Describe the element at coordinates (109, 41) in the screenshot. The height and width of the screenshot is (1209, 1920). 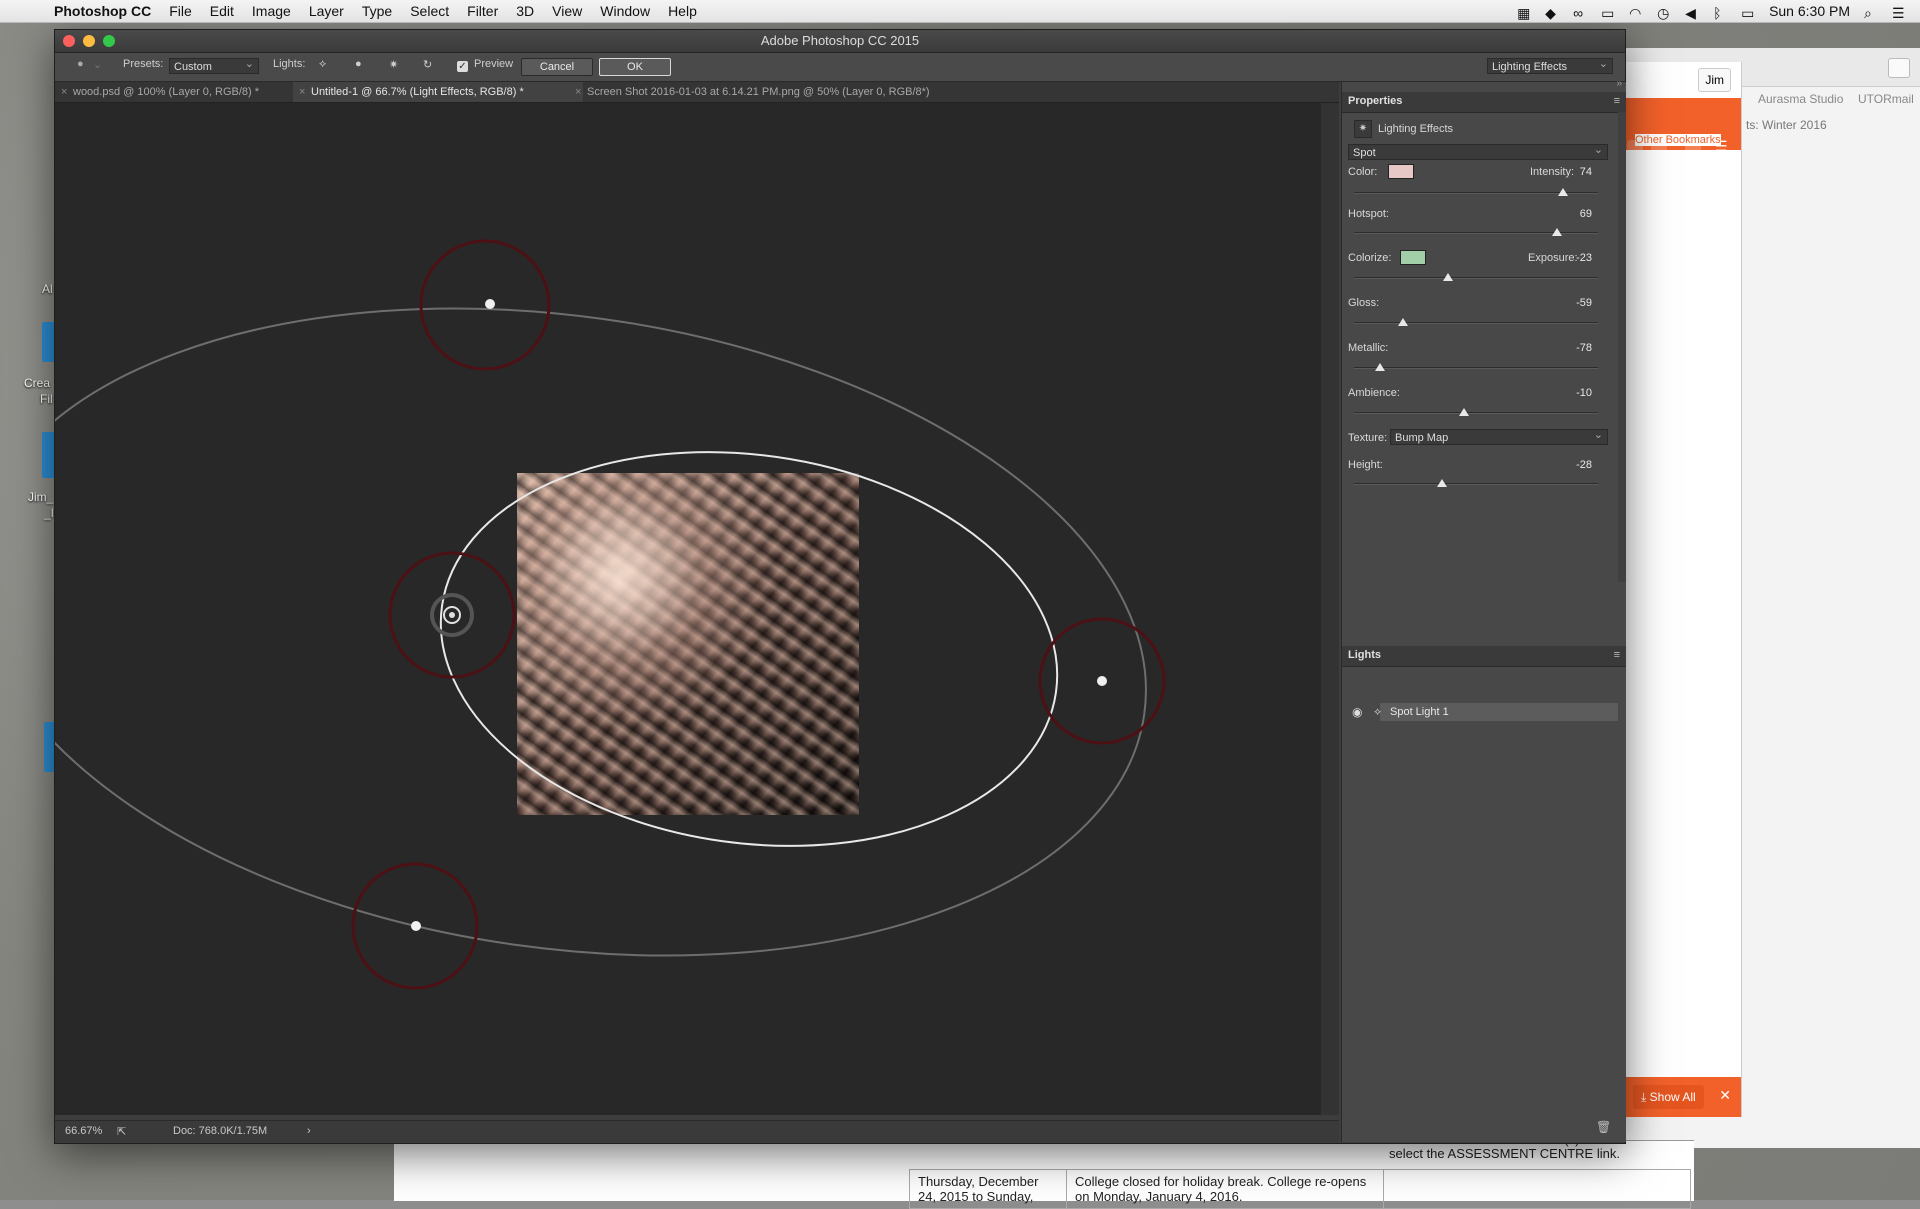
I see `zoom-window-button` at that location.